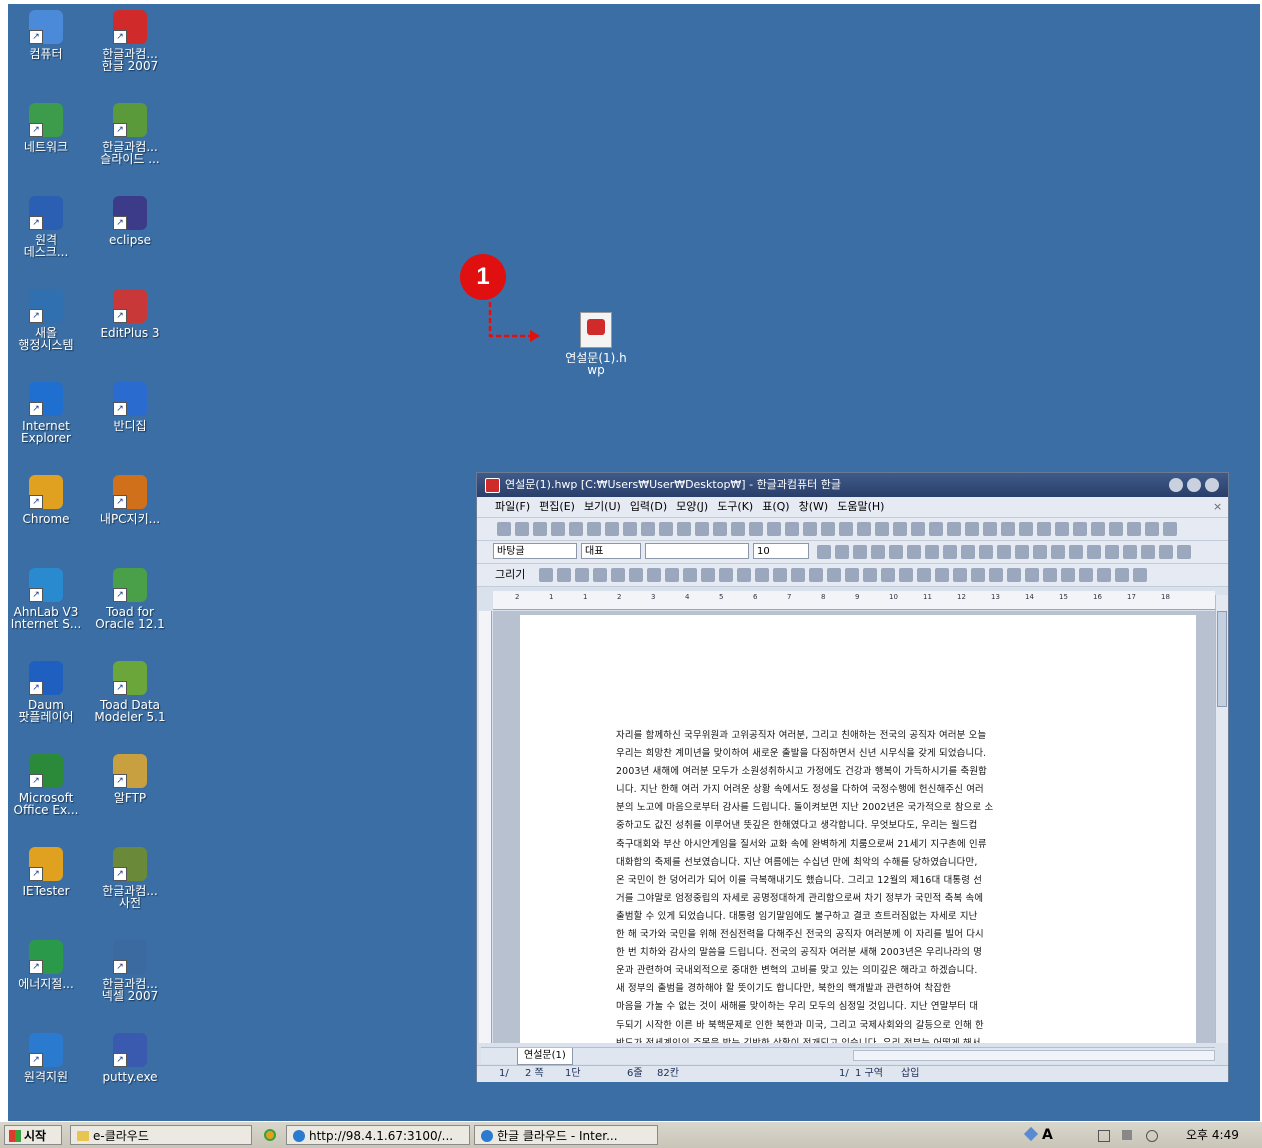  What do you see at coordinates (1222, 659) in the screenshot?
I see `scrollbar-thumb` at bounding box center [1222, 659].